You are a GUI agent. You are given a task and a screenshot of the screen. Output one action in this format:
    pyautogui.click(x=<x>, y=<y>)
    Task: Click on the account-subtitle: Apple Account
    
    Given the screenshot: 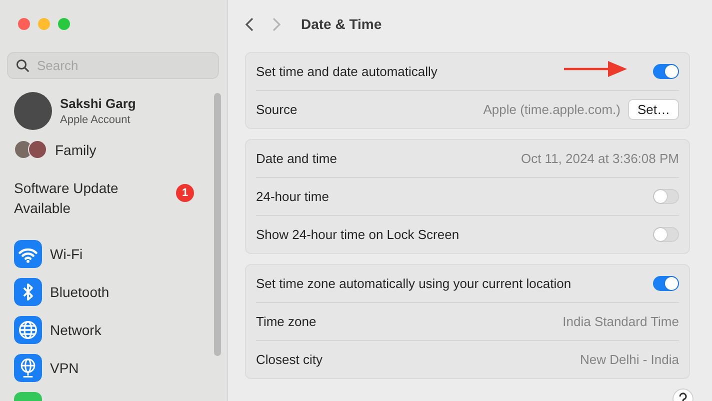 What is the action you would take?
    pyautogui.click(x=96, y=120)
    